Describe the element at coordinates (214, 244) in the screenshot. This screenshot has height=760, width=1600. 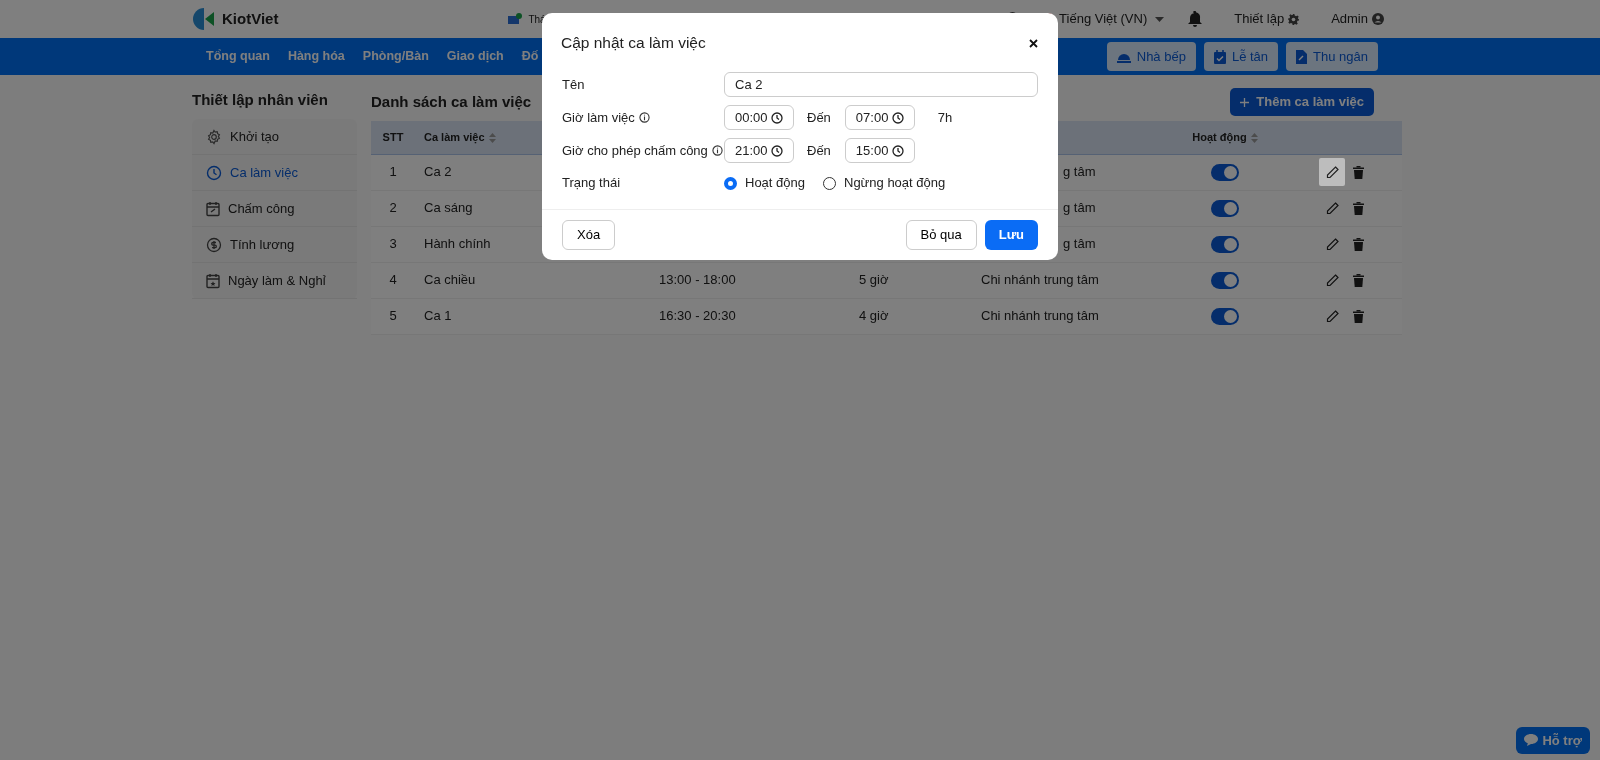
I see `dollar-icon` at that location.